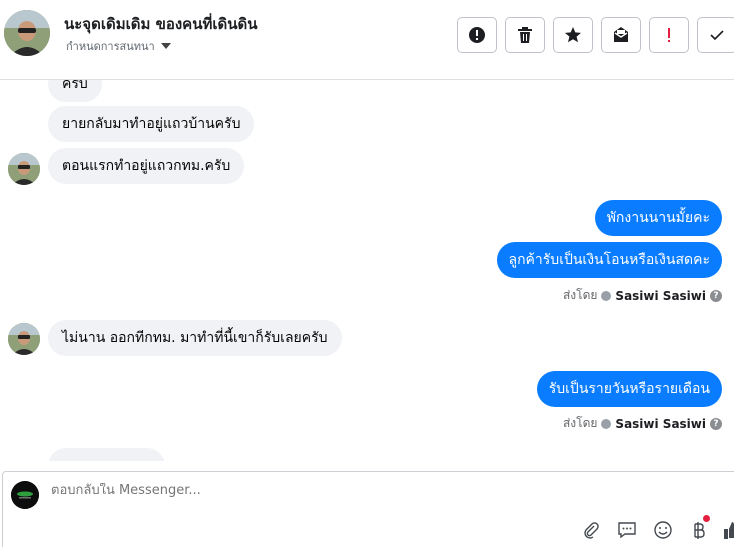 Image resolution: width=734 pixels, height=547 pixels. What do you see at coordinates (165, 46) in the screenshot?
I see `chevron-down-icon` at bounding box center [165, 46].